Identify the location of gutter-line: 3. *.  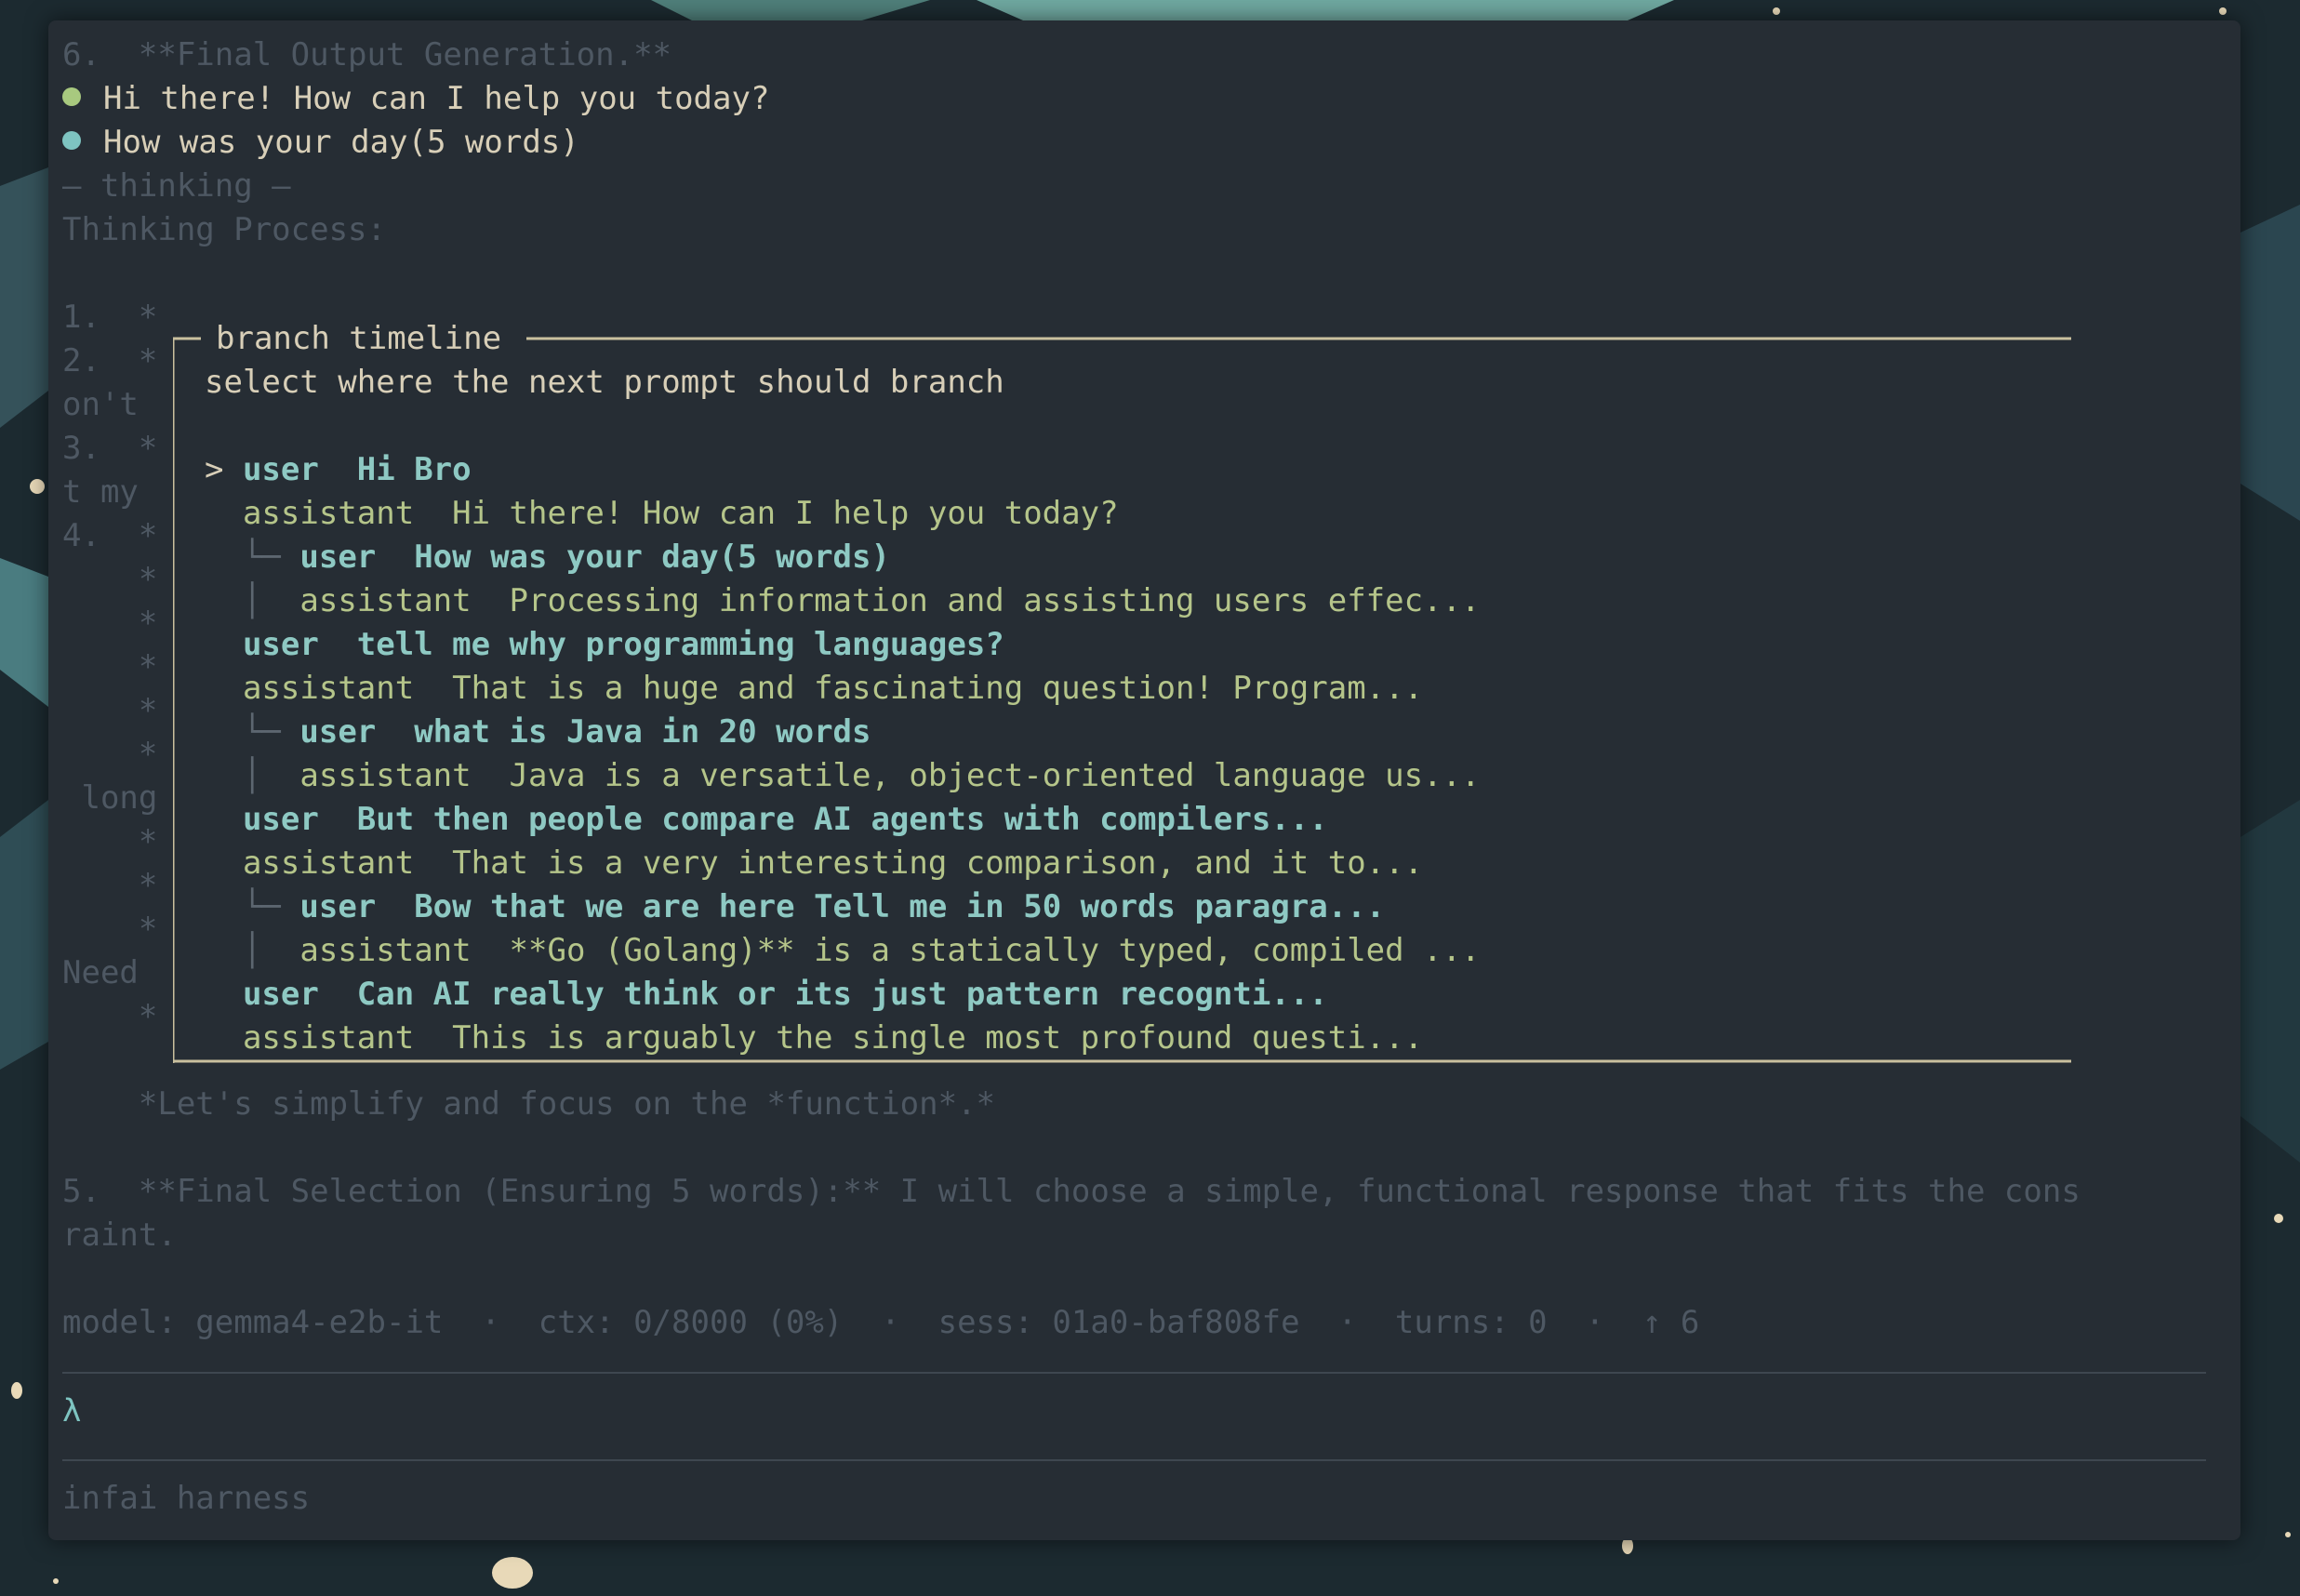
(110, 449).